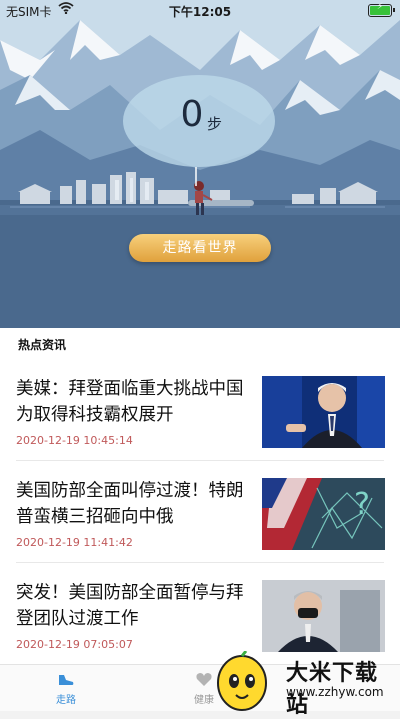  What do you see at coordinates (66, 679) in the screenshot?
I see `shoe-icon` at bounding box center [66, 679].